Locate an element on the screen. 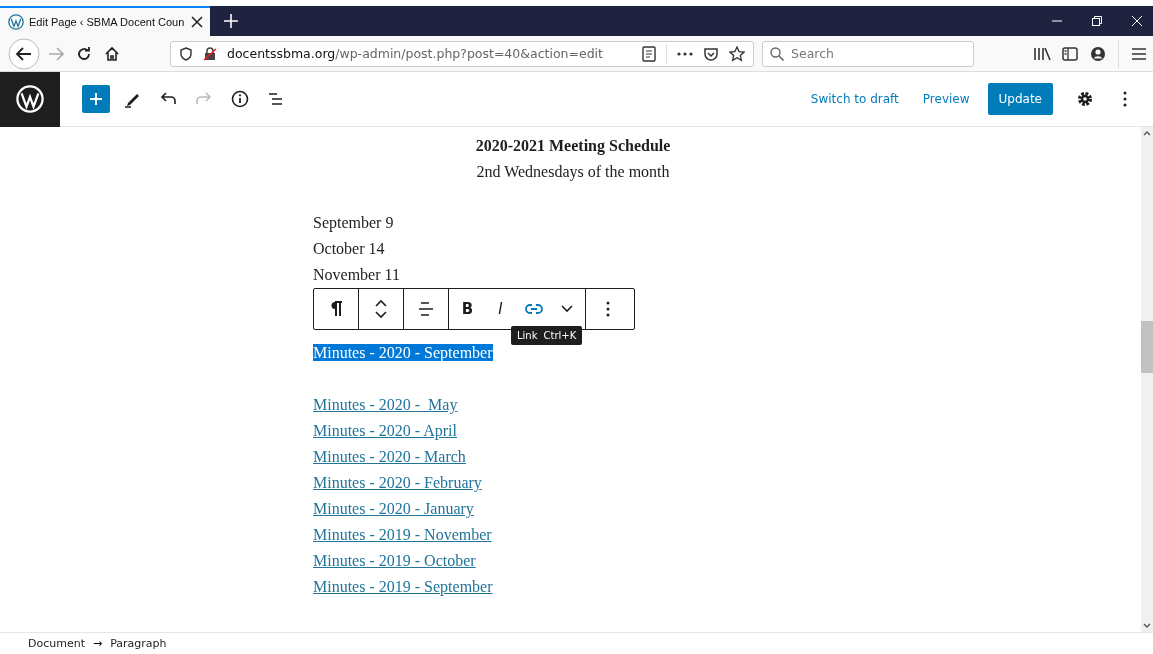 This screenshot has height=654, width=1153. minutes-link: Minutes - 2020 - April is located at coordinates (385, 430).